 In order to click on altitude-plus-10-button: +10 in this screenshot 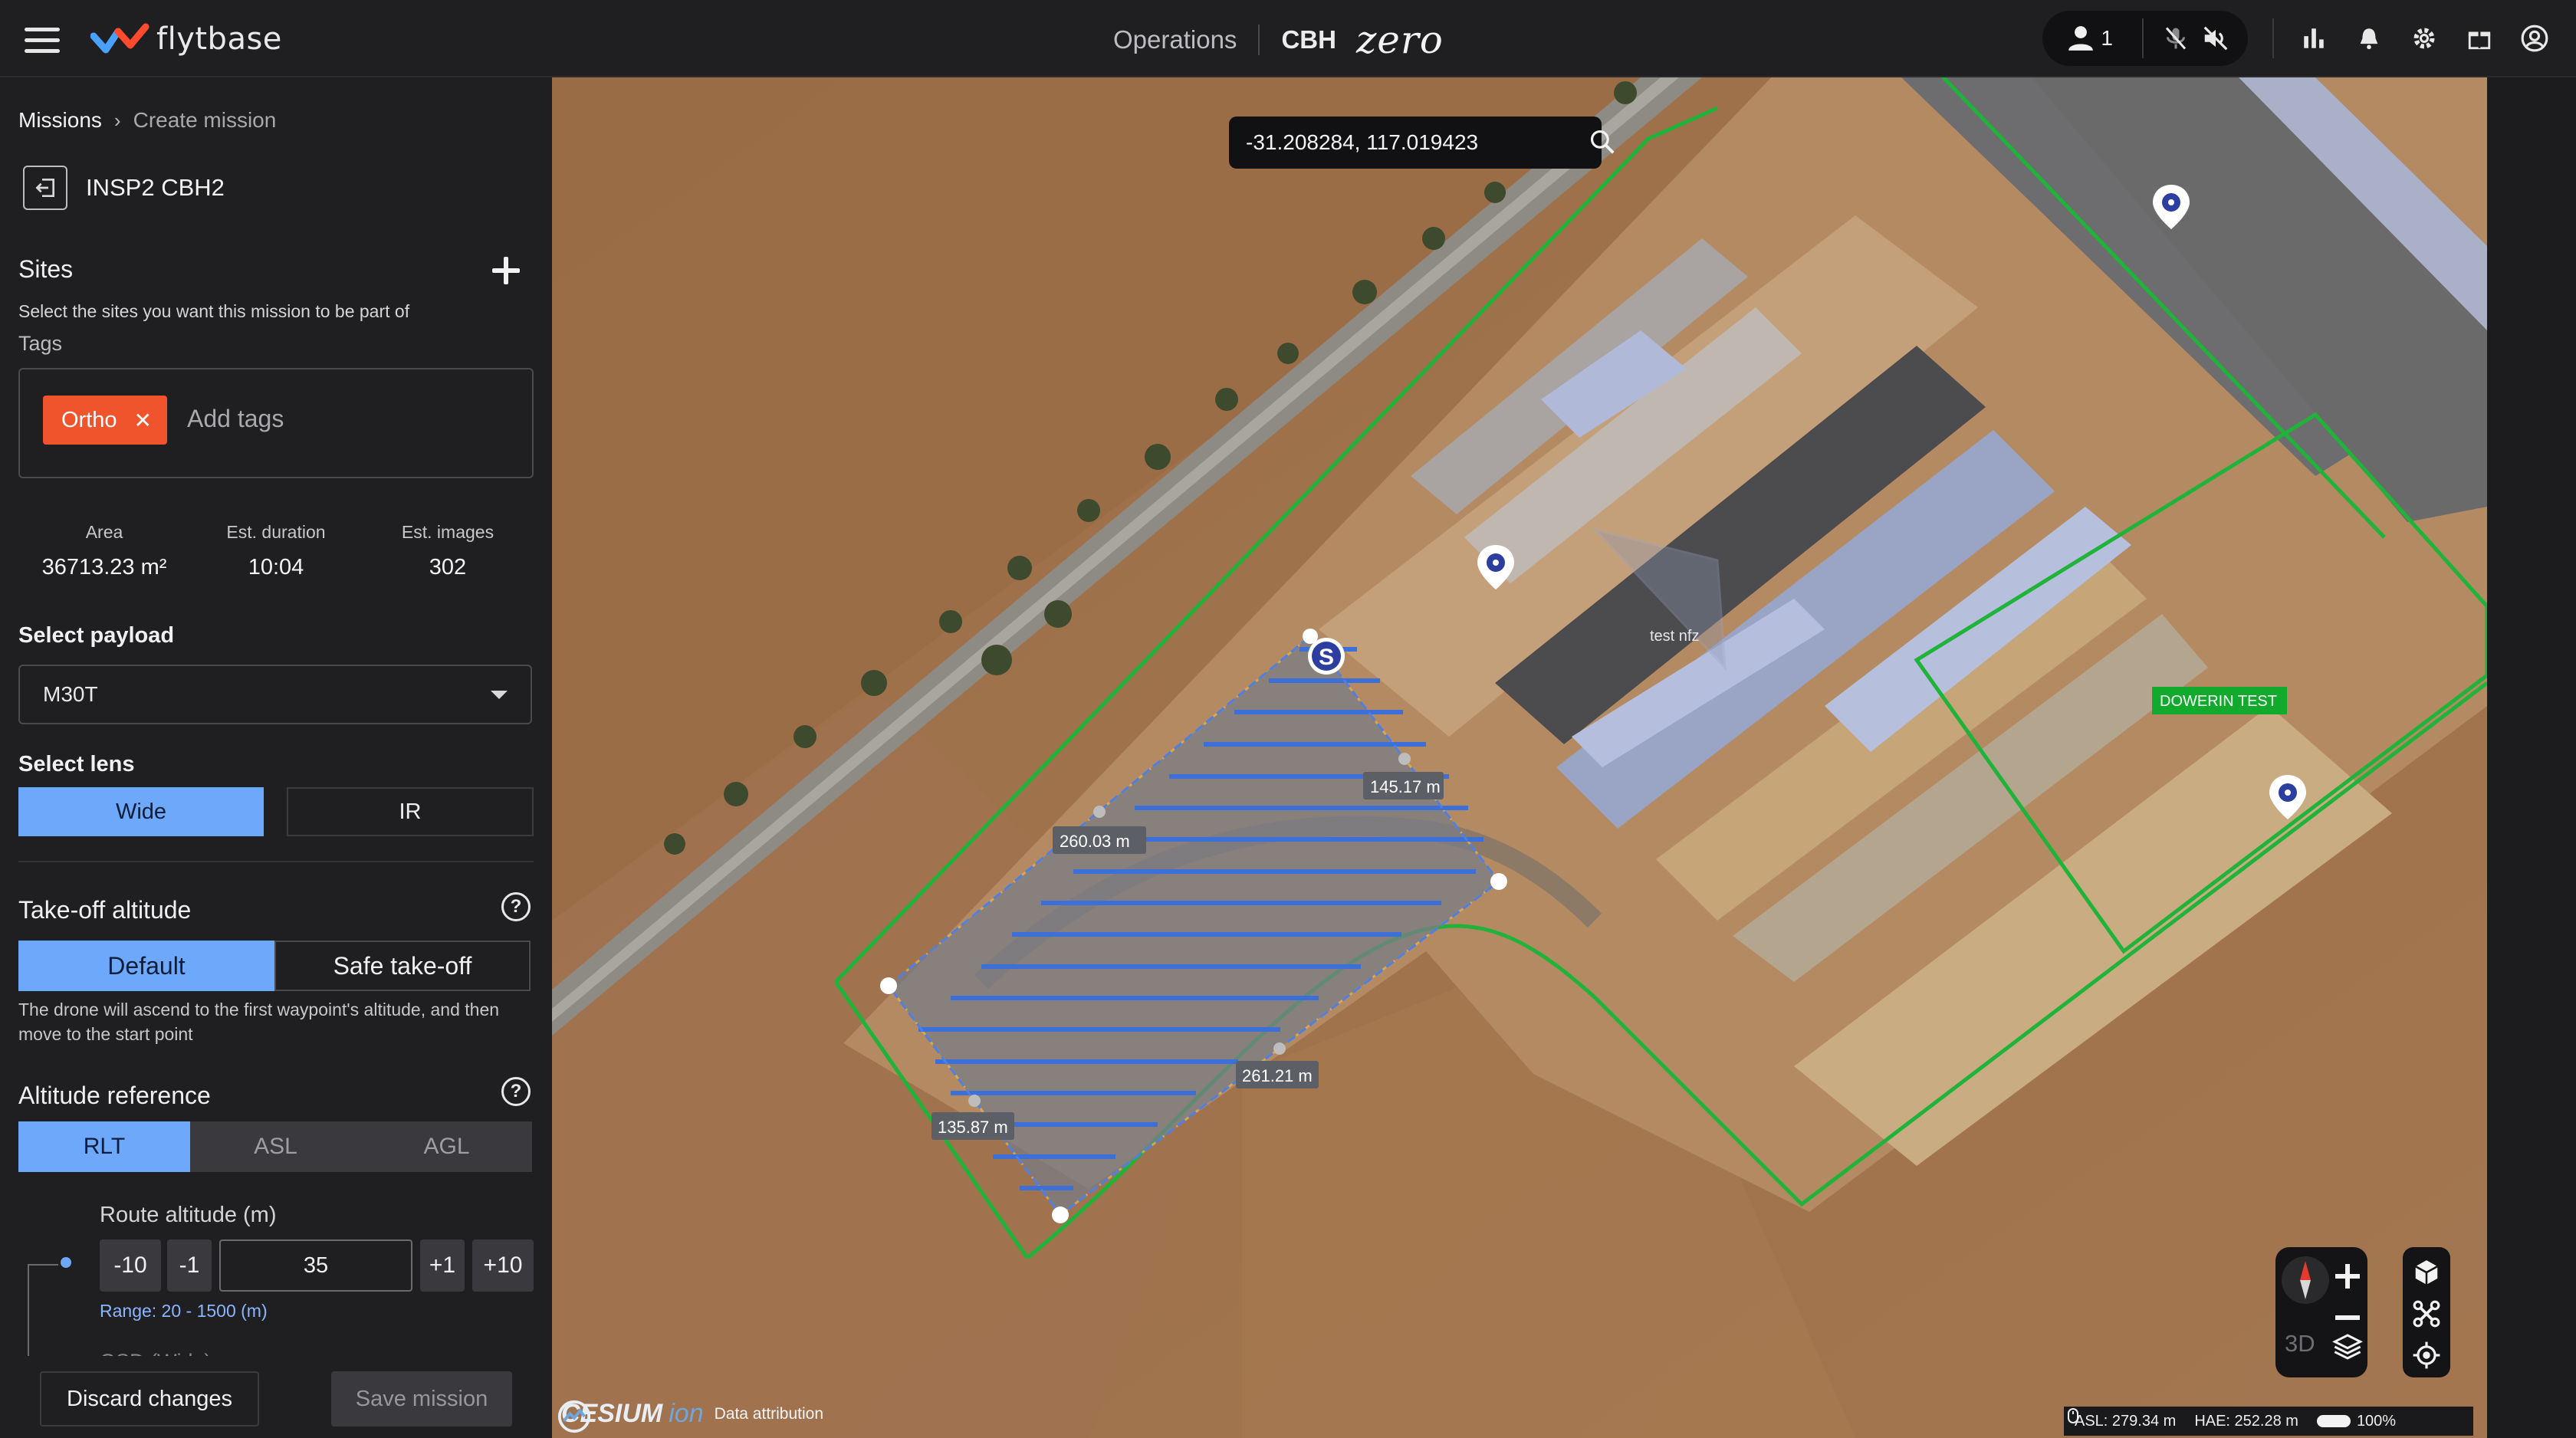, I will do `click(503, 1265)`.